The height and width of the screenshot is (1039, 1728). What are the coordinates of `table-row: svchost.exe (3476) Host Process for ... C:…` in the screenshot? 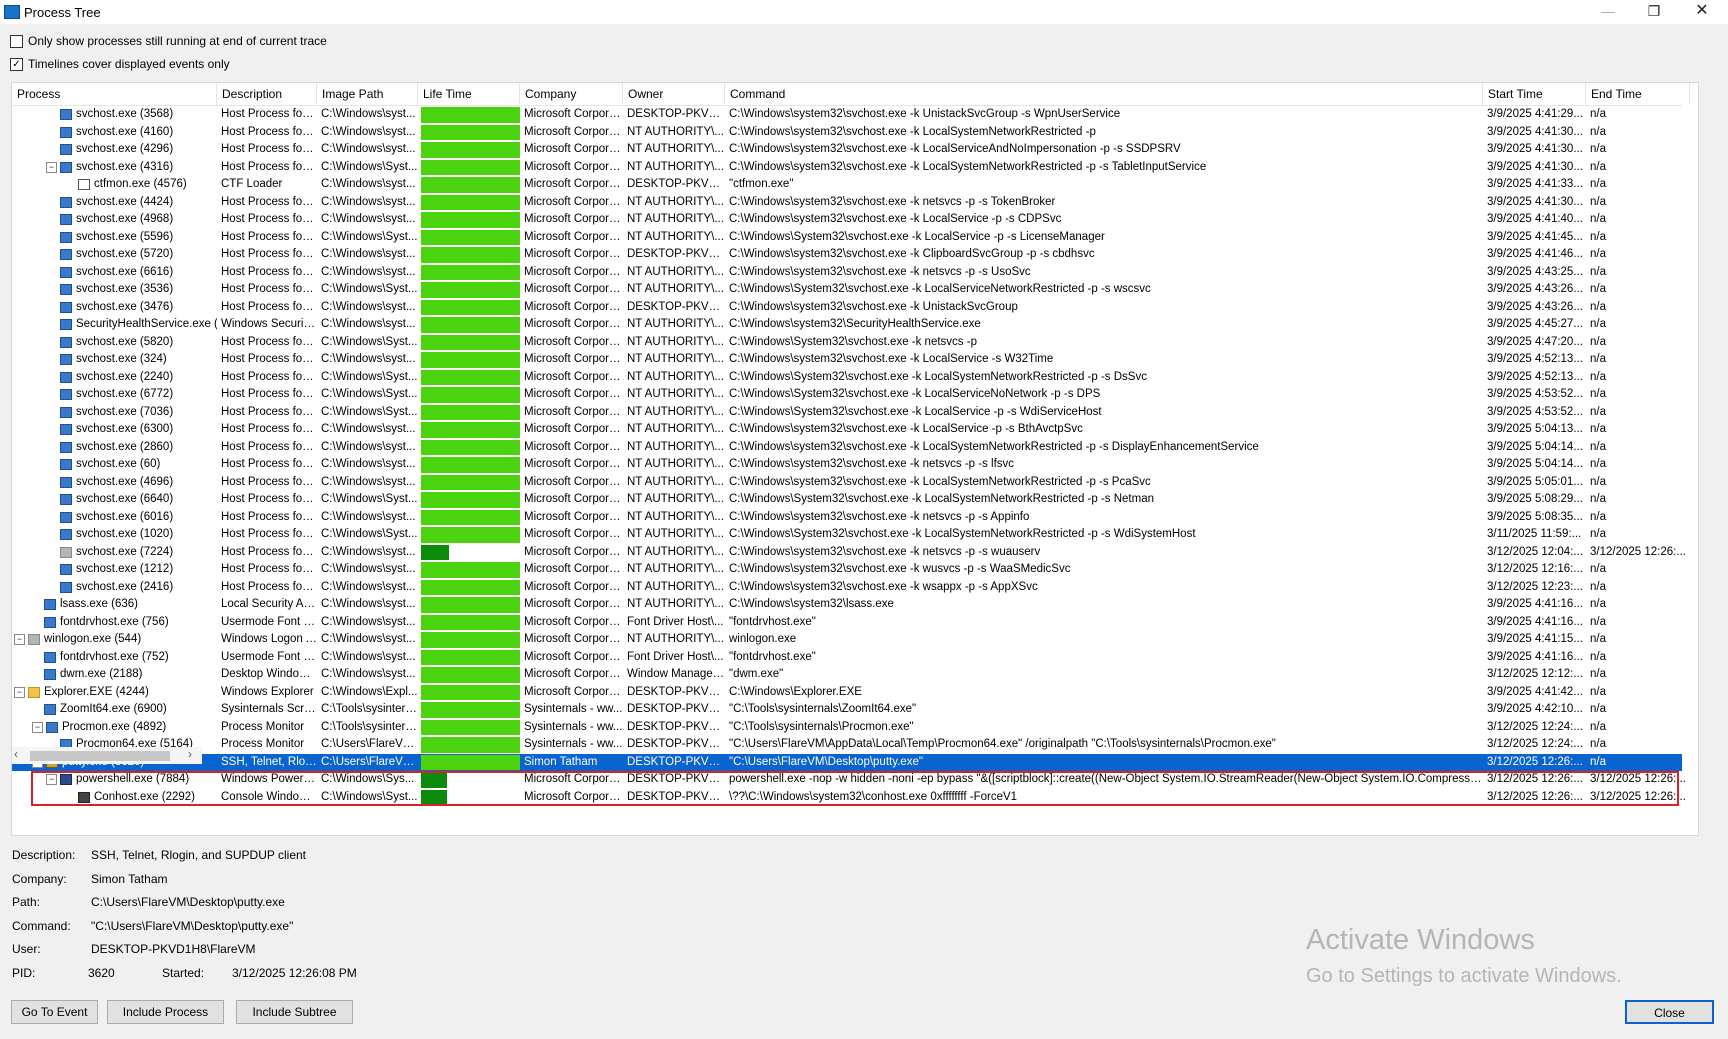 It's located at (847, 308).